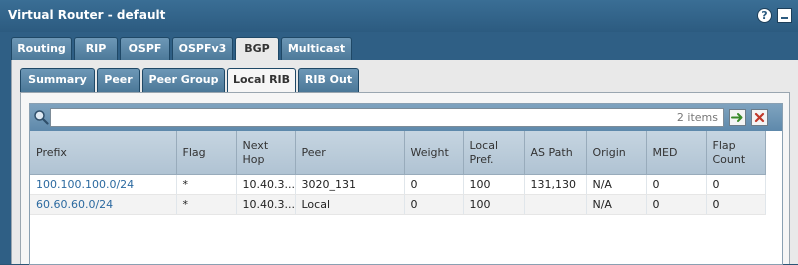  I want to click on minimize-button, so click(784, 15).